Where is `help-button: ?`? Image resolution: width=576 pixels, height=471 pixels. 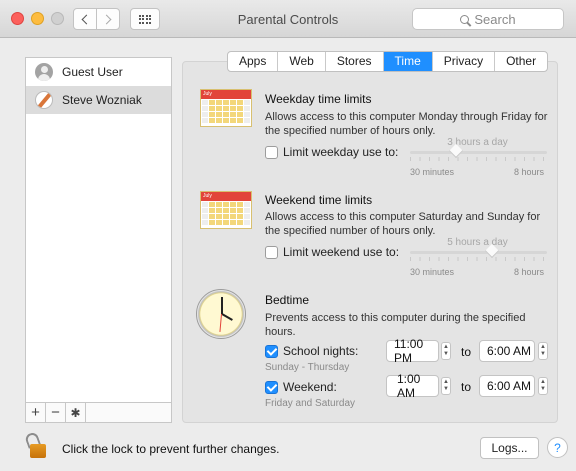 help-button: ? is located at coordinates (557, 447).